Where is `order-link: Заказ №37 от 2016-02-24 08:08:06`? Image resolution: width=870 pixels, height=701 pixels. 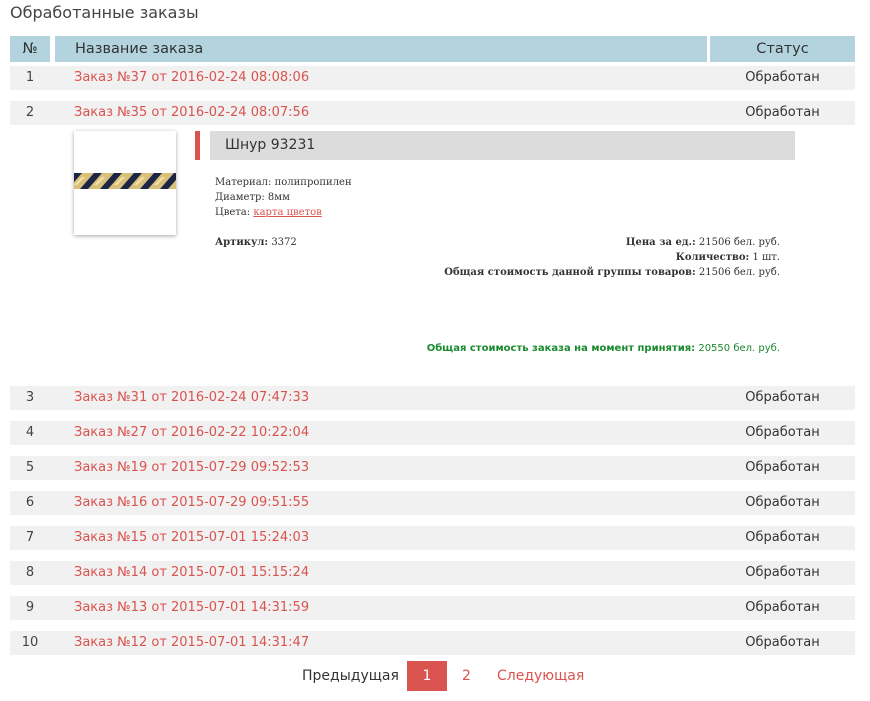 order-link: Заказ №37 от 2016-02-24 08:08:06 is located at coordinates (191, 78).